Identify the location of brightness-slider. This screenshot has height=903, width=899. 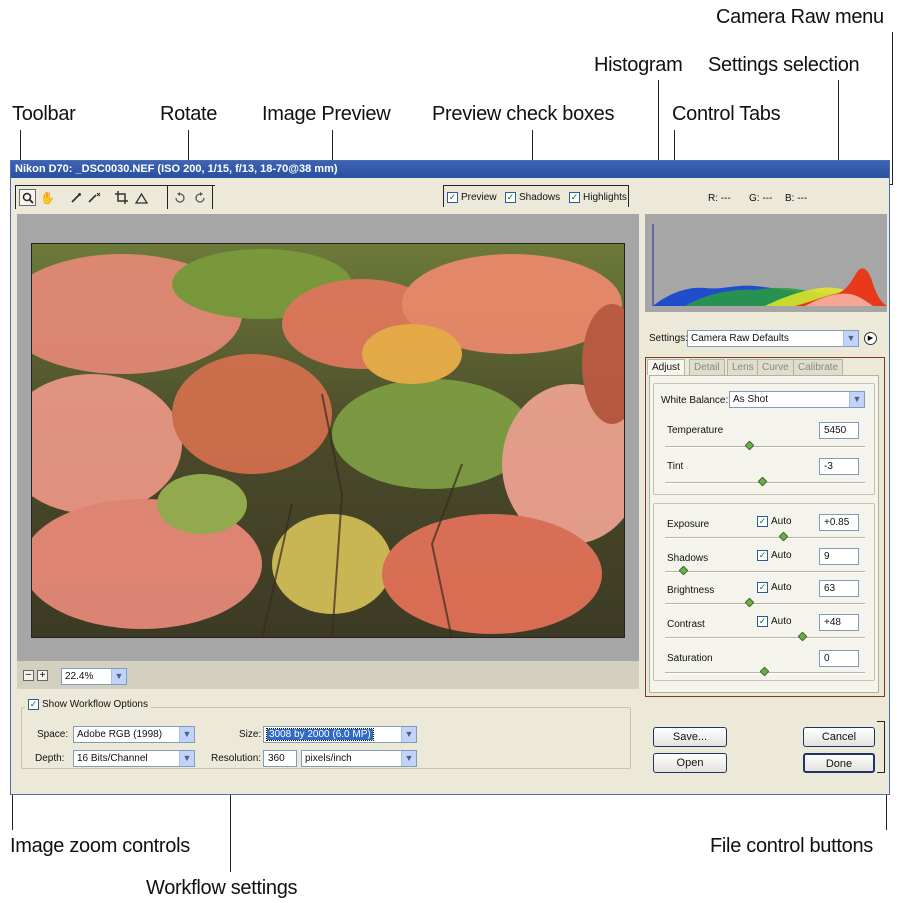
(765, 602).